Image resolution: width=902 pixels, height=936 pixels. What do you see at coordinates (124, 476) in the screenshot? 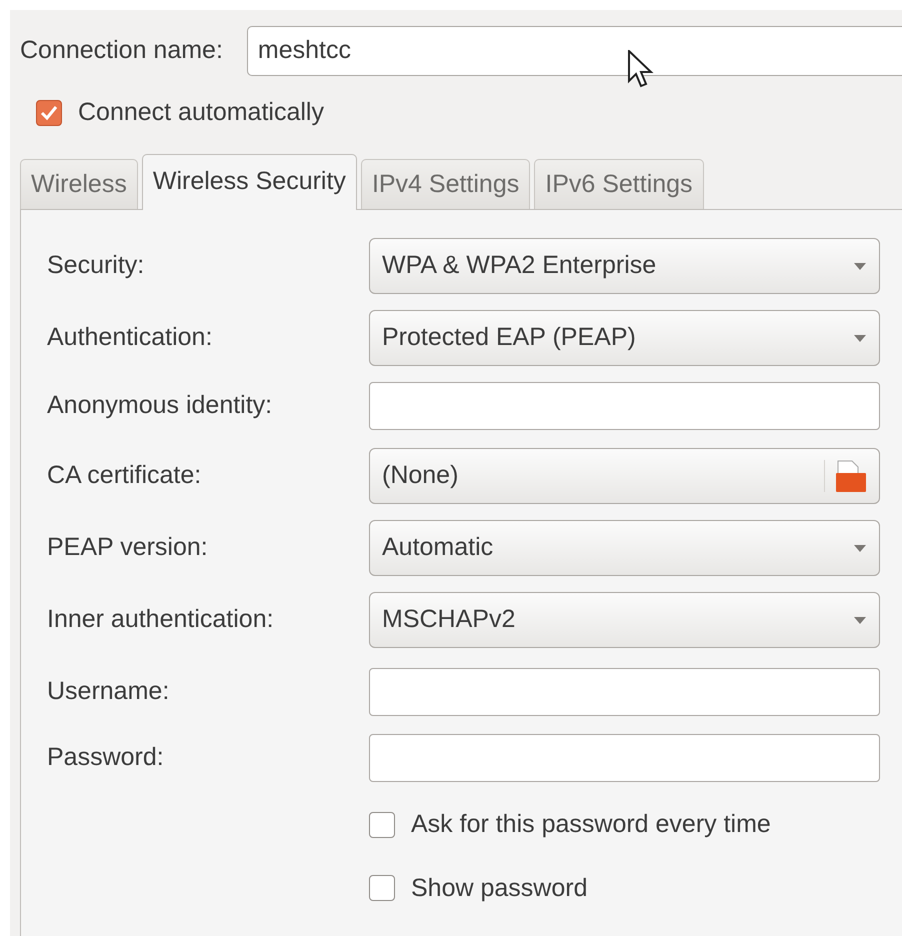
I see `field-label: CA certificate:` at bounding box center [124, 476].